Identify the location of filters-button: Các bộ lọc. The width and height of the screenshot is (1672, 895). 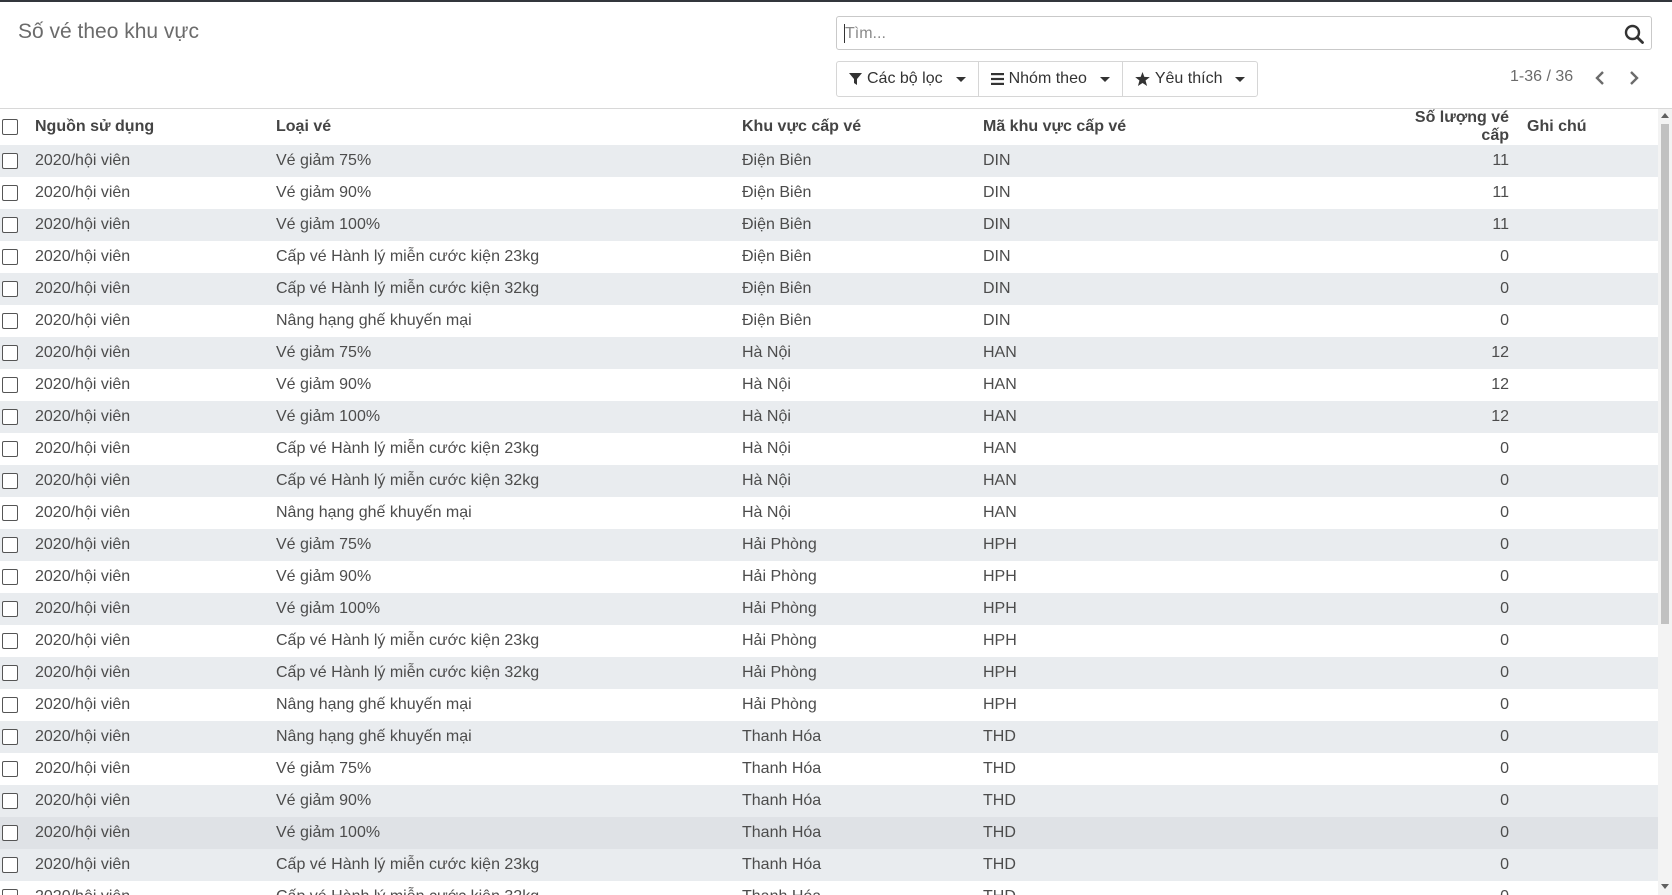
(908, 79).